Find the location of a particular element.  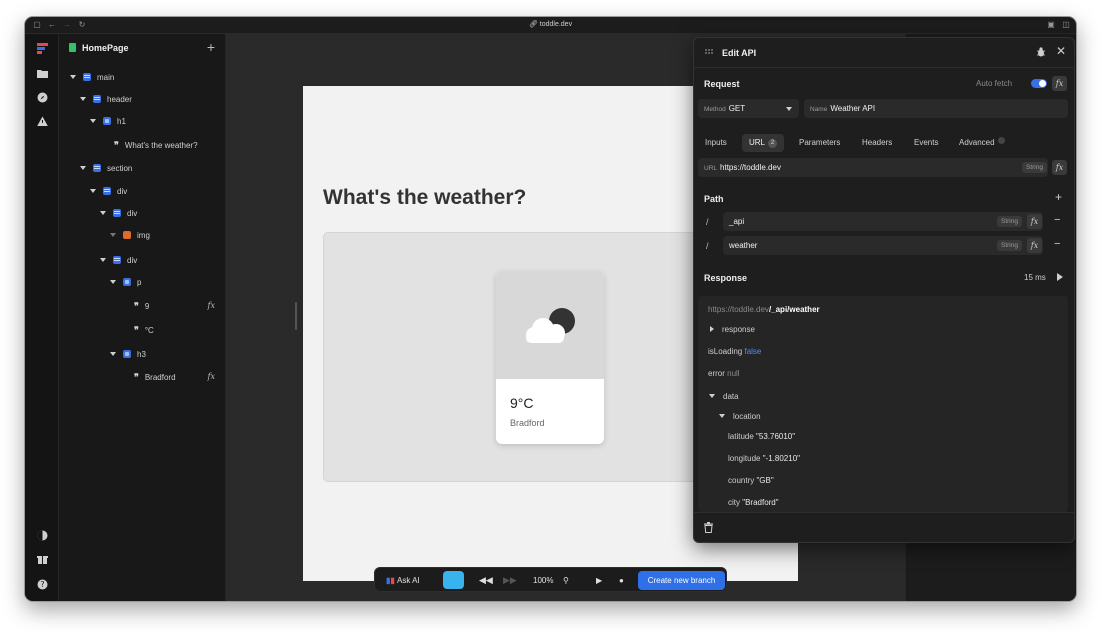

address-bar: 🔗︎ toddle.dev is located at coordinates (550, 24).